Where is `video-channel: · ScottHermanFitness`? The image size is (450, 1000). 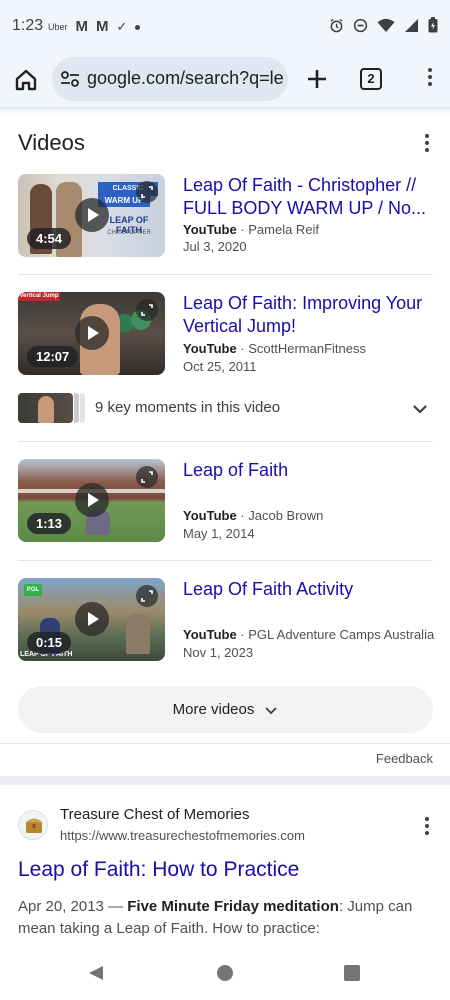 video-channel: · ScottHermanFitness is located at coordinates (301, 348).